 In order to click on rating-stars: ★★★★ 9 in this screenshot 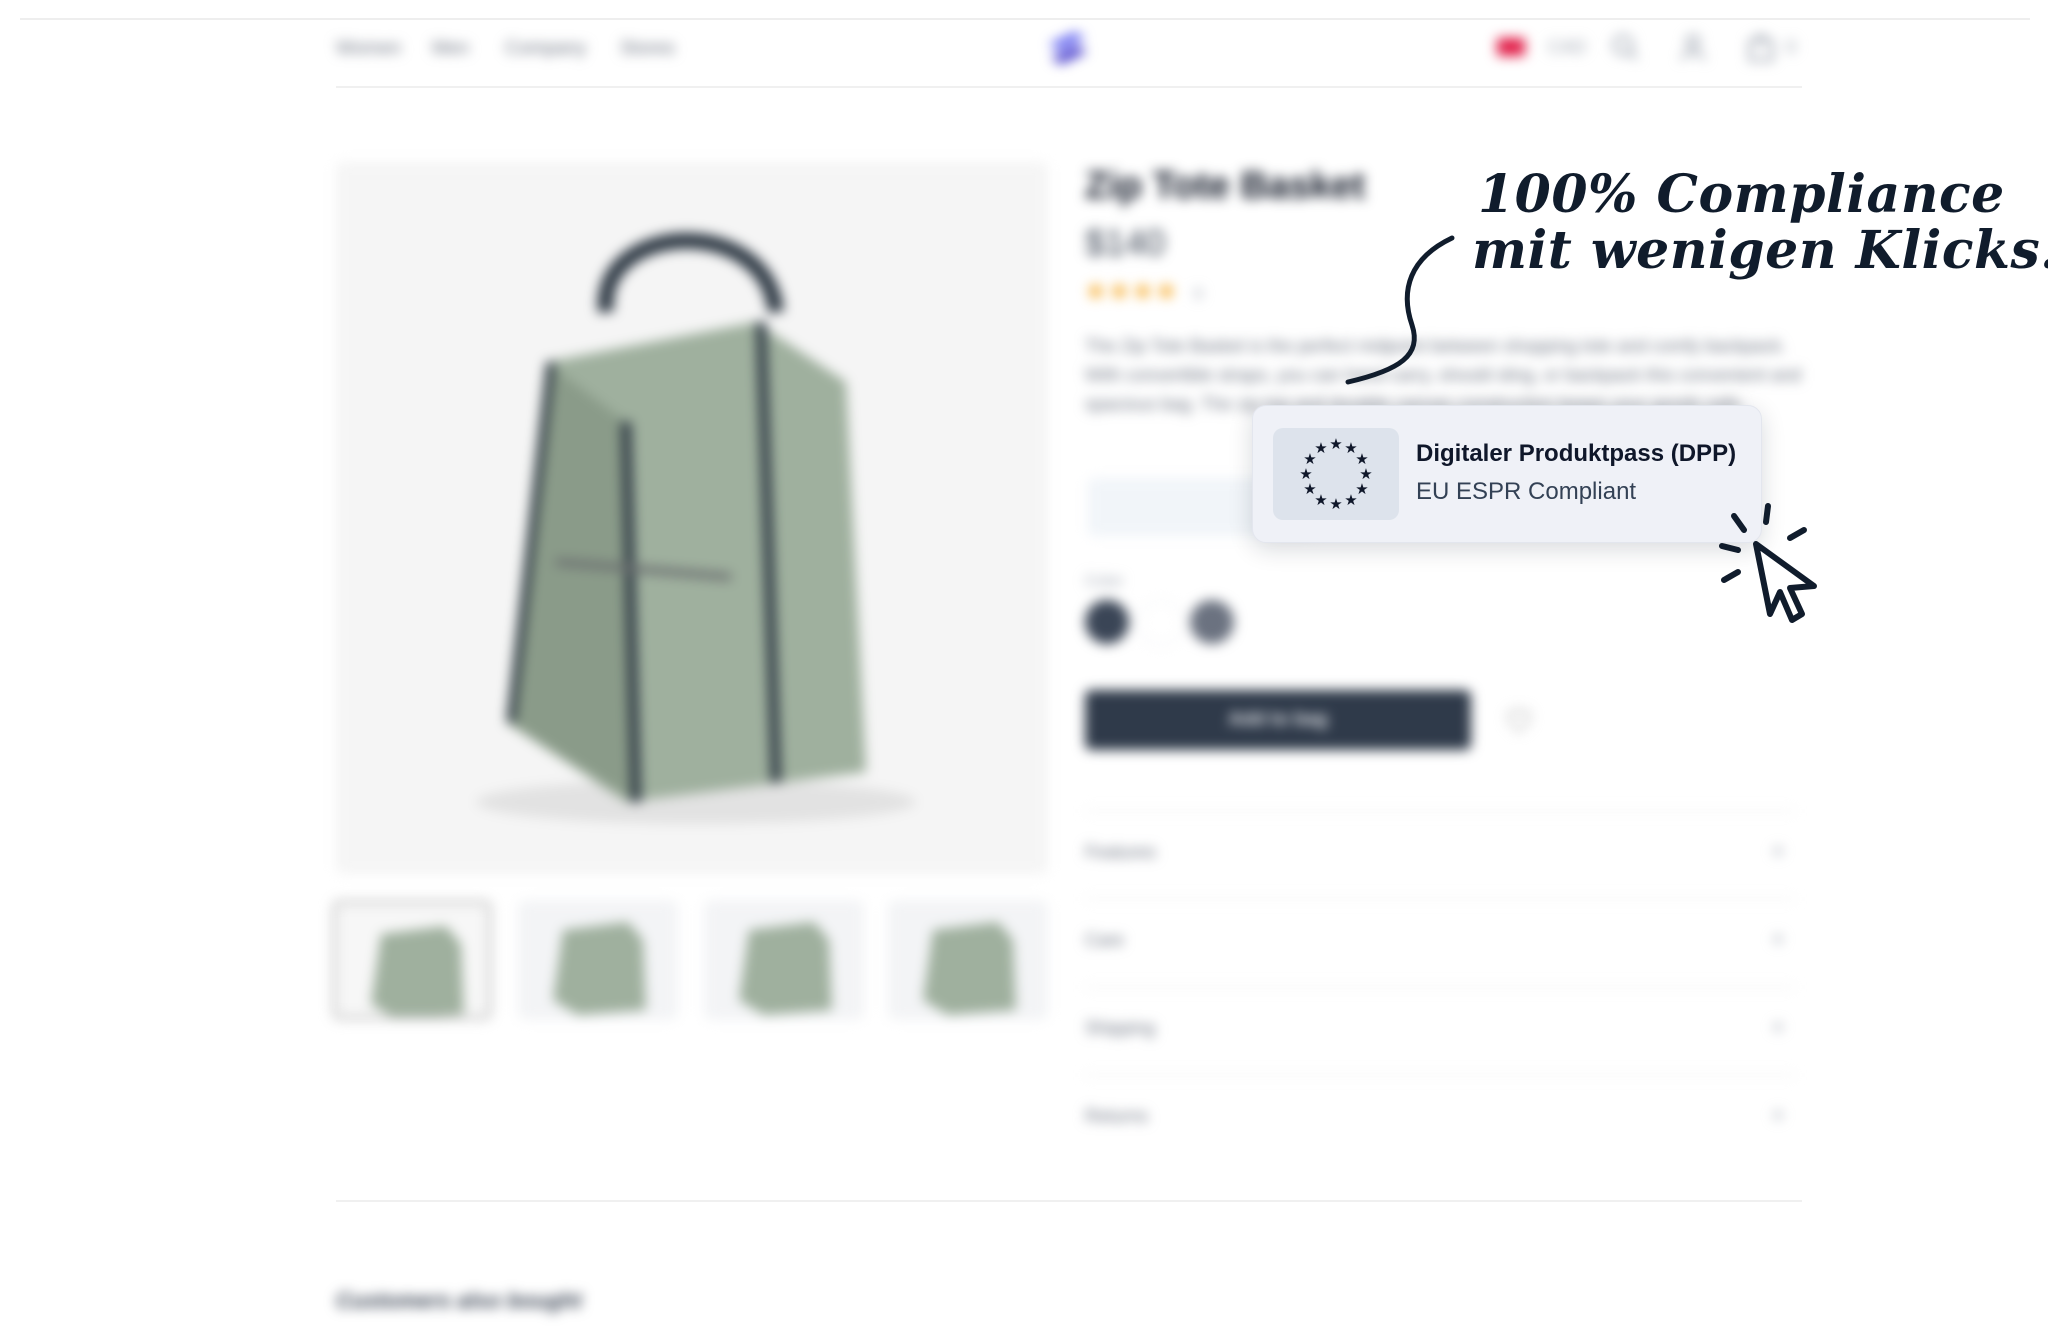, I will do `click(1145, 291)`.